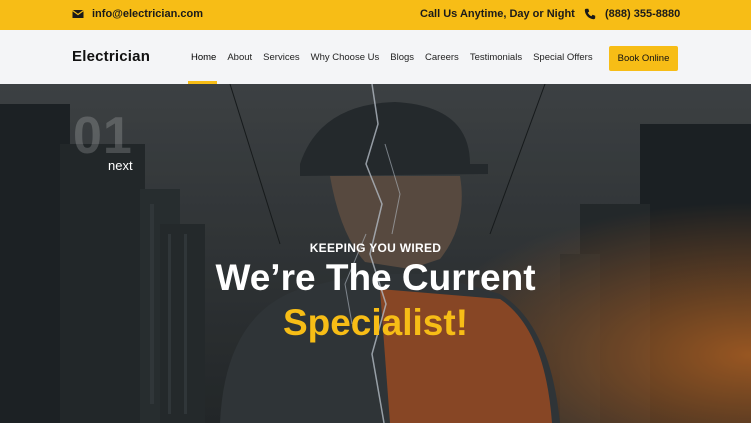 Image resolution: width=751 pixels, height=423 pixels. What do you see at coordinates (120, 165) in the screenshot?
I see `next-slide-button: next` at bounding box center [120, 165].